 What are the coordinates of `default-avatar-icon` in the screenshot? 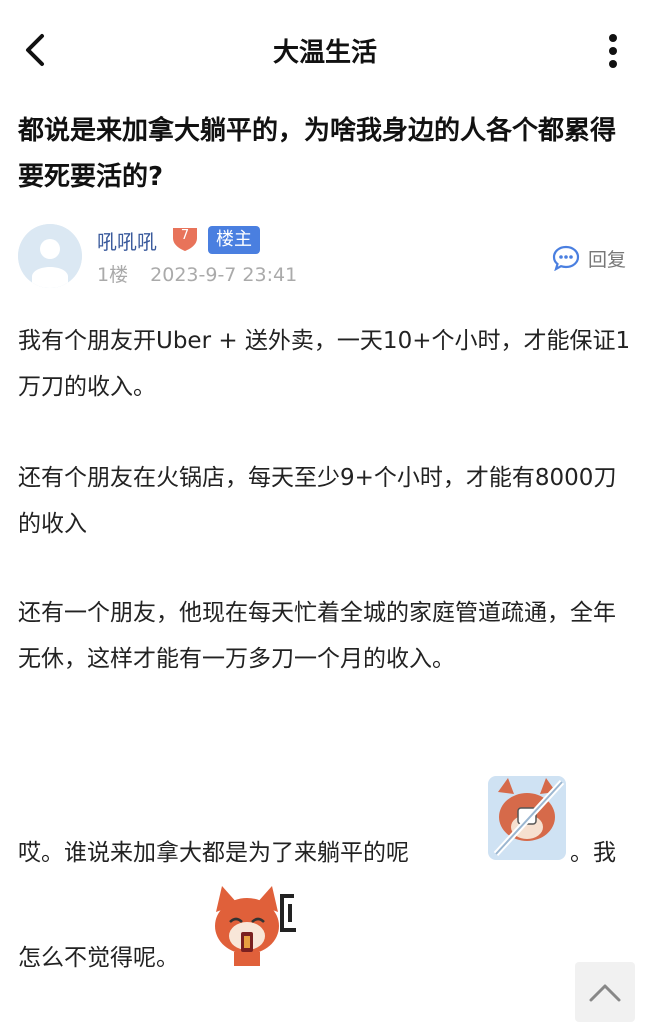 It's located at (50, 256).